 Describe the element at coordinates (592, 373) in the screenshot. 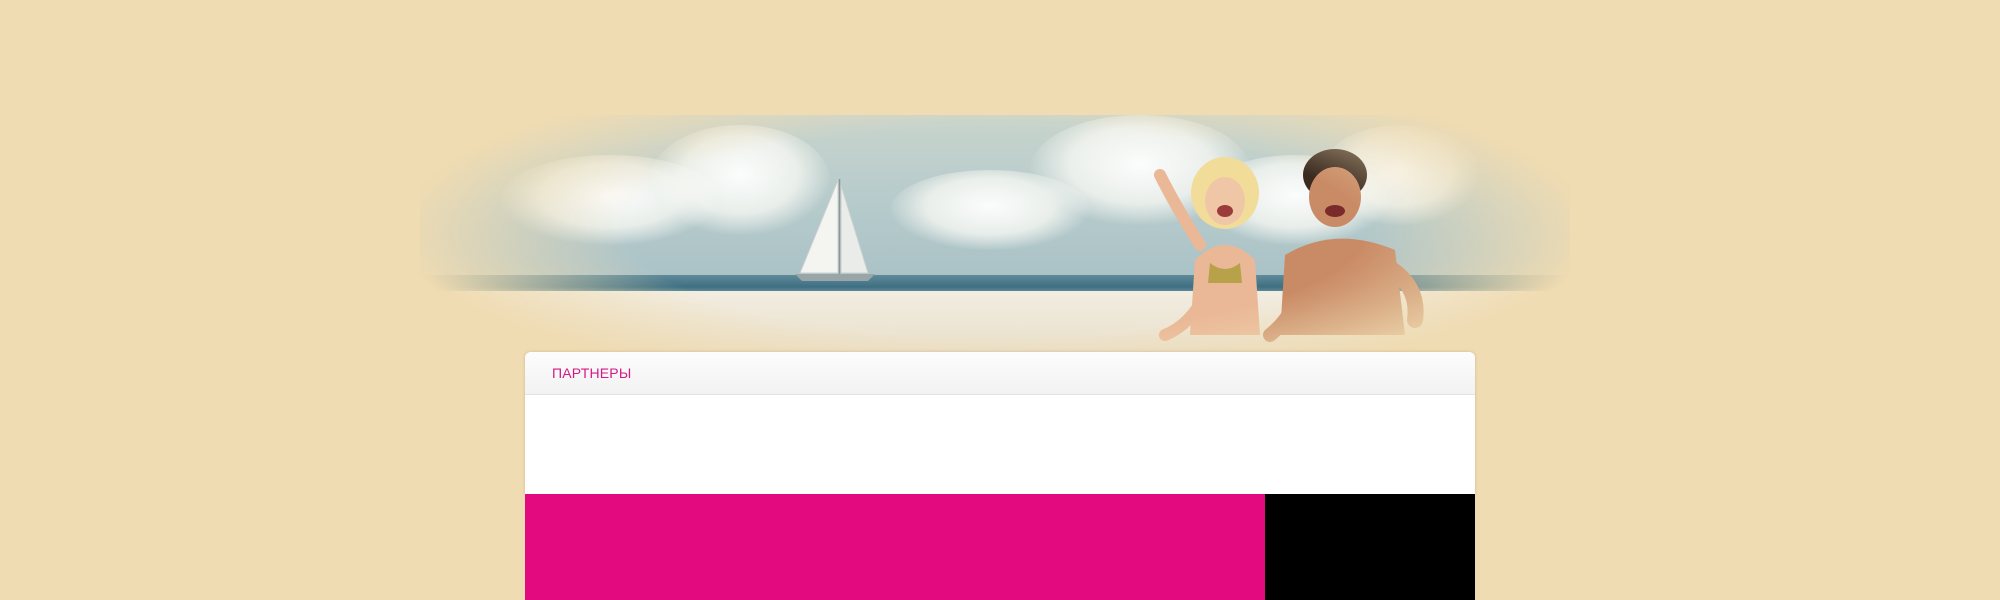

I see `partners-title: ПАРТНЕРЫ` at that location.